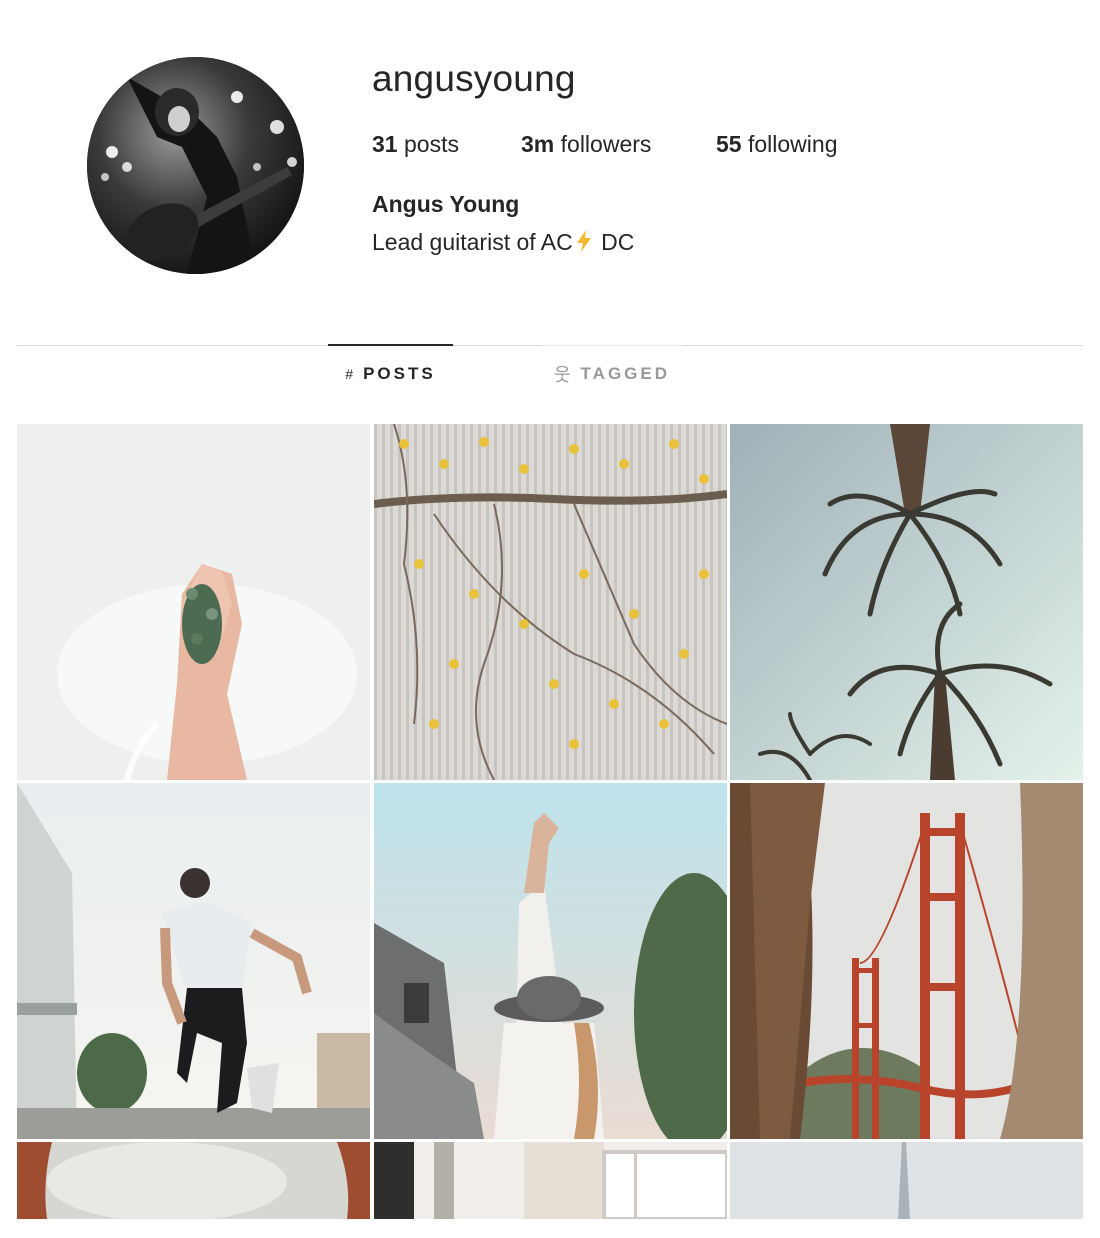 This screenshot has height=1238, width=1100. Describe the element at coordinates (446, 204) in the screenshot. I see `profile-full-name: Angus Young` at that location.